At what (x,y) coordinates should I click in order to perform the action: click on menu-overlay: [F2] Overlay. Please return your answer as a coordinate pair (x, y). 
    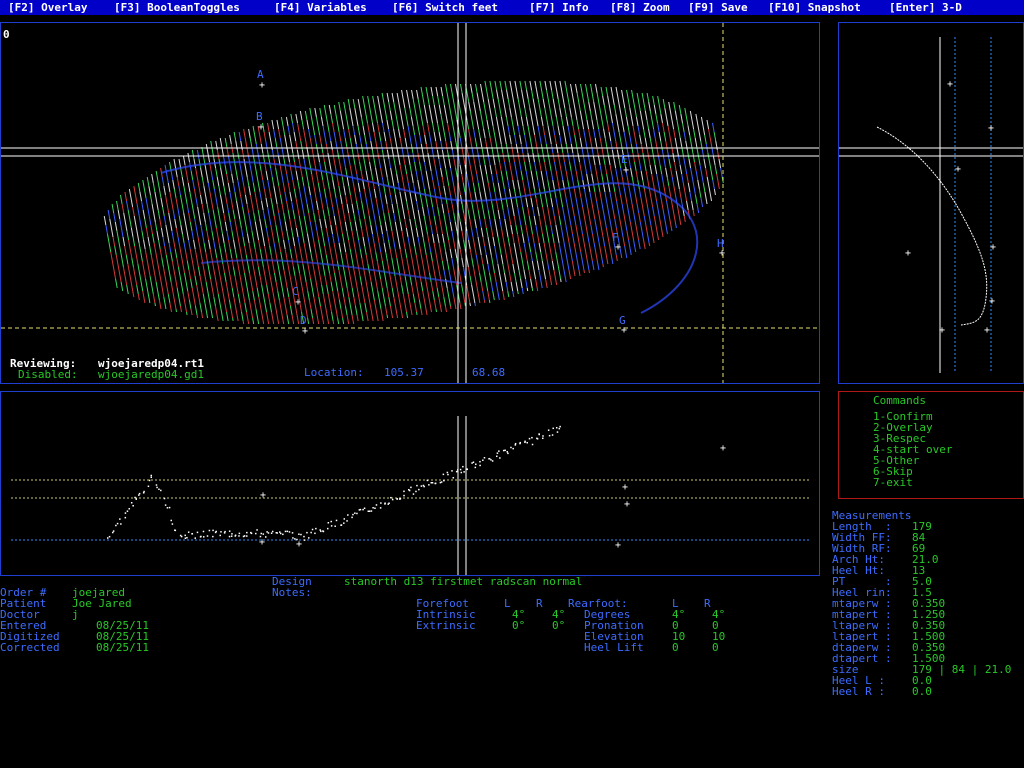
    Looking at the image, I should click on (47, 7).